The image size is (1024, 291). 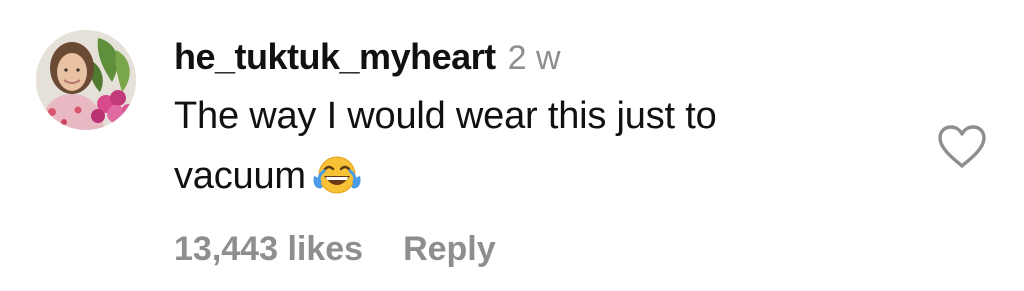 What do you see at coordinates (240, 176) in the screenshot?
I see `comment-text-line2: vacuum` at bounding box center [240, 176].